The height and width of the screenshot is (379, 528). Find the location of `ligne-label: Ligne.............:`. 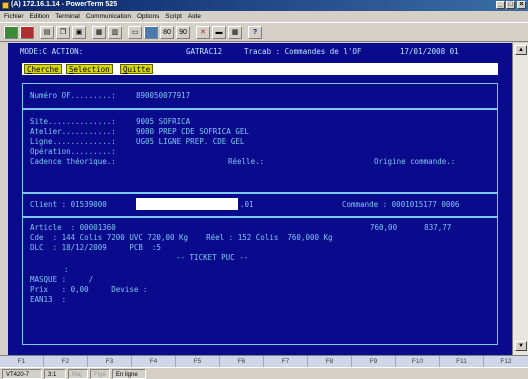

ligne-label: Ligne.............: is located at coordinates (73, 141).